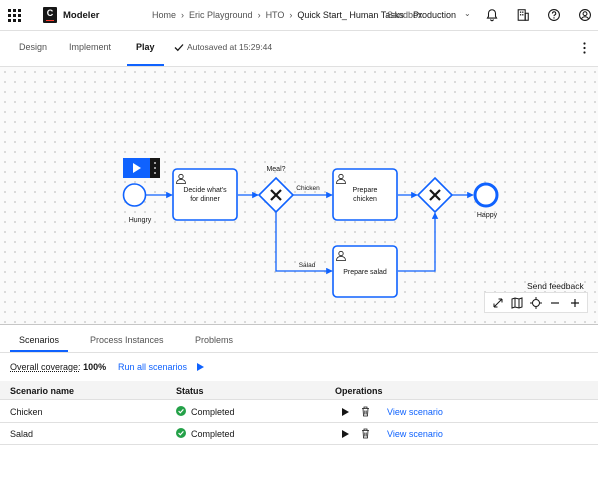 The width and height of the screenshot is (598, 477). What do you see at coordinates (555, 303) in the screenshot?
I see `zoom-out-icon` at bounding box center [555, 303].